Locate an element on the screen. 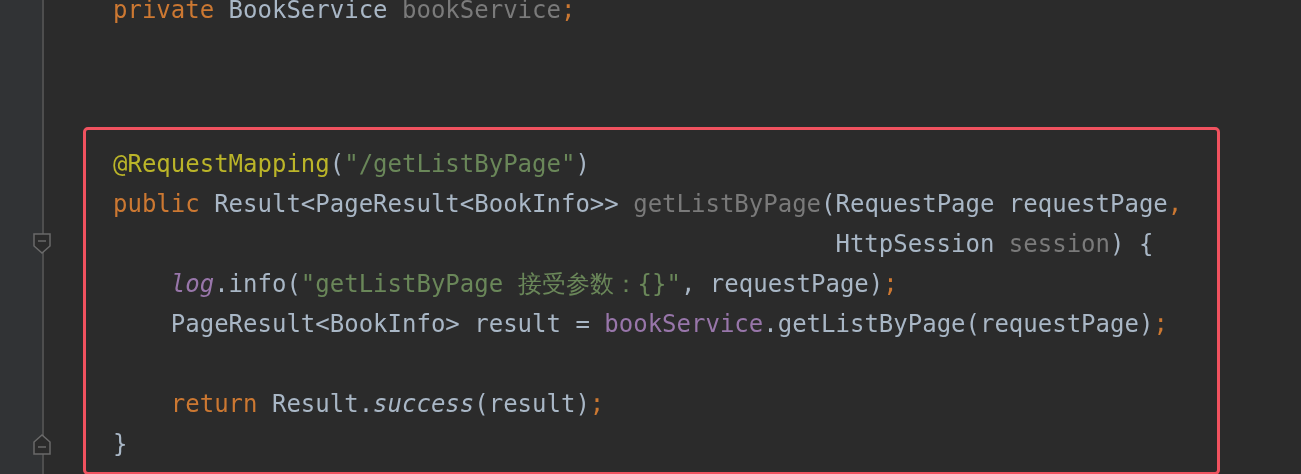 The image size is (1301, 474). code-line: } is located at coordinates (120, 444).